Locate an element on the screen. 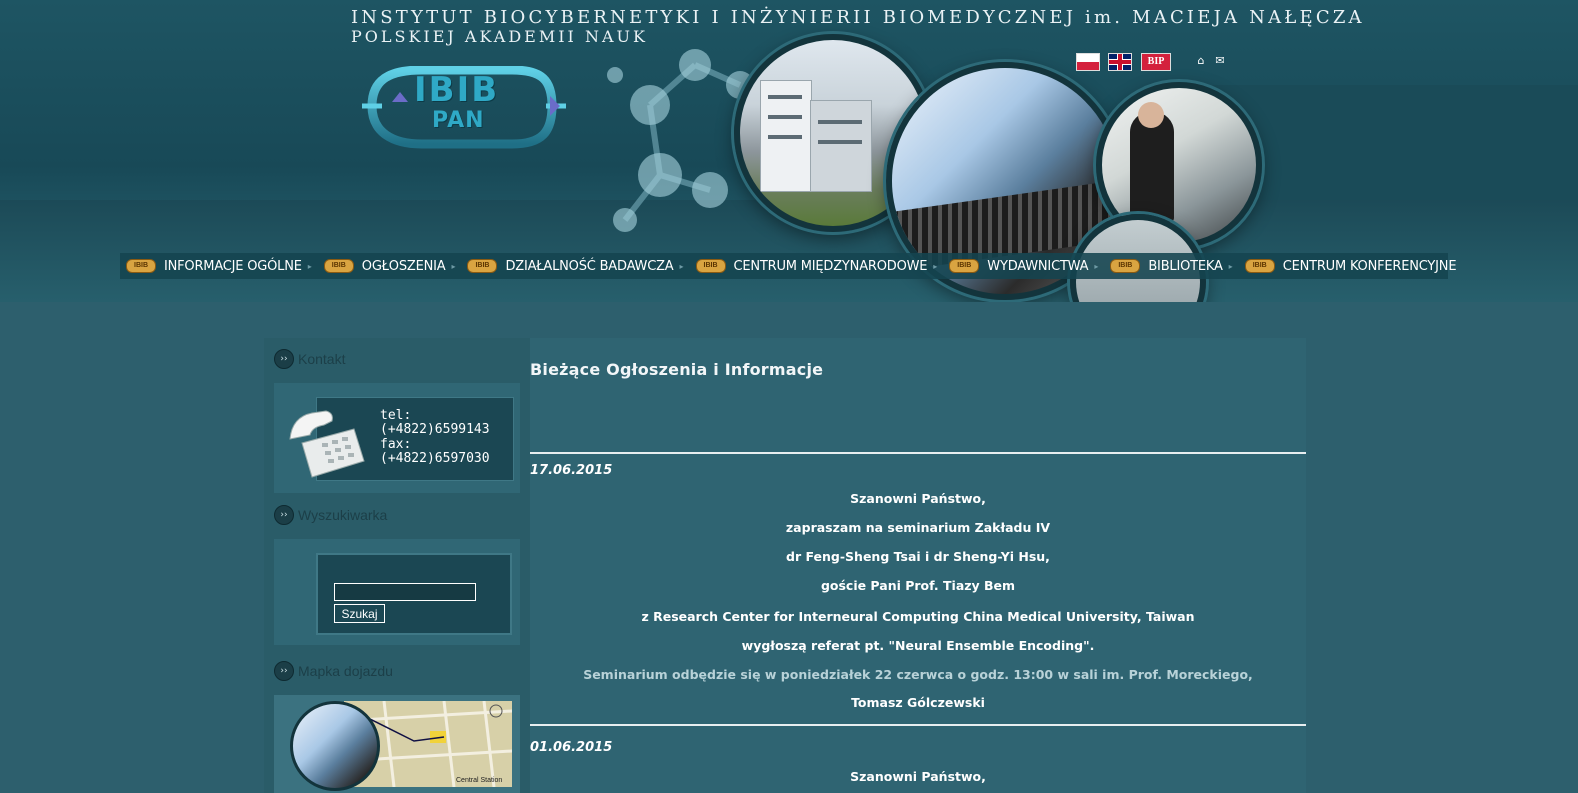 The width and height of the screenshot is (1578, 793). nav-item-ogloszenia: IBIB OGŁOSZENIA ▸ is located at coordinates (390, 266).